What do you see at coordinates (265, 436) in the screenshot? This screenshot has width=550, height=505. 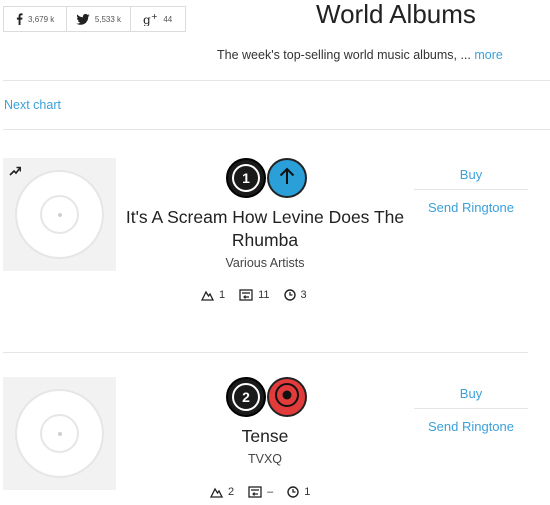 I see `album-title: Tense` at bounding box center [265, 436].